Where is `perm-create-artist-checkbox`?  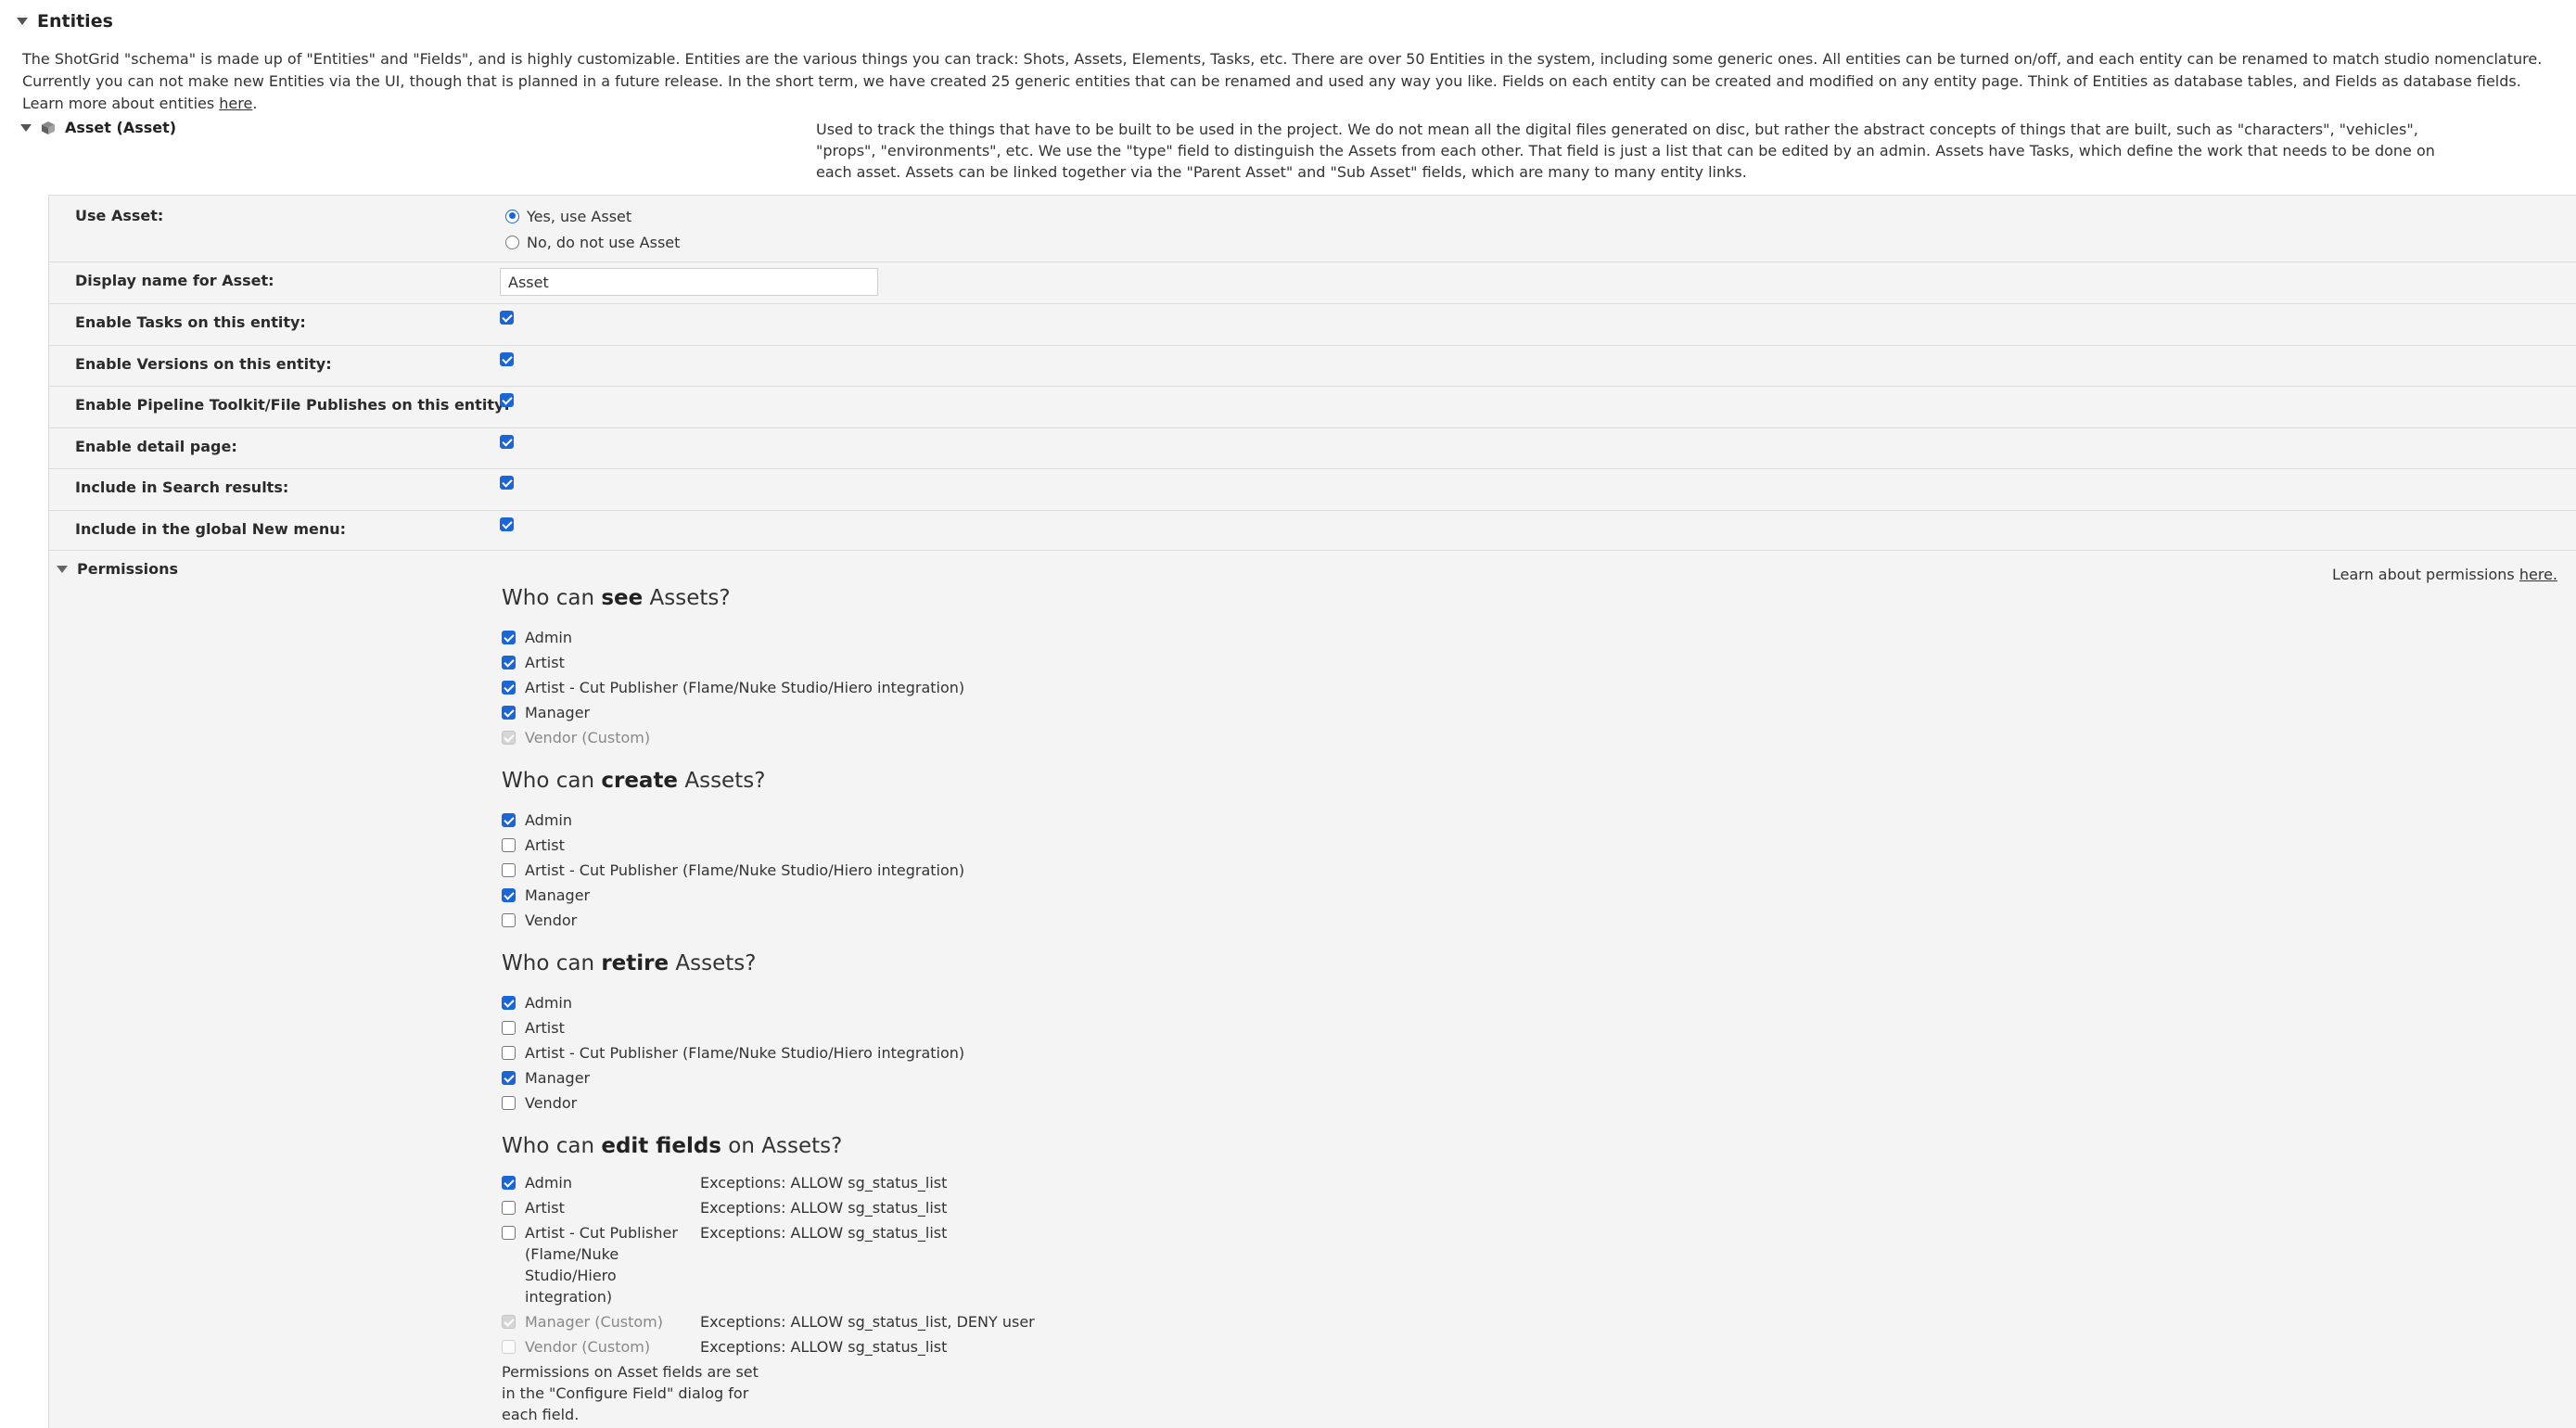
perm-create-artist-checkbox is located at coordinates (509, 845).